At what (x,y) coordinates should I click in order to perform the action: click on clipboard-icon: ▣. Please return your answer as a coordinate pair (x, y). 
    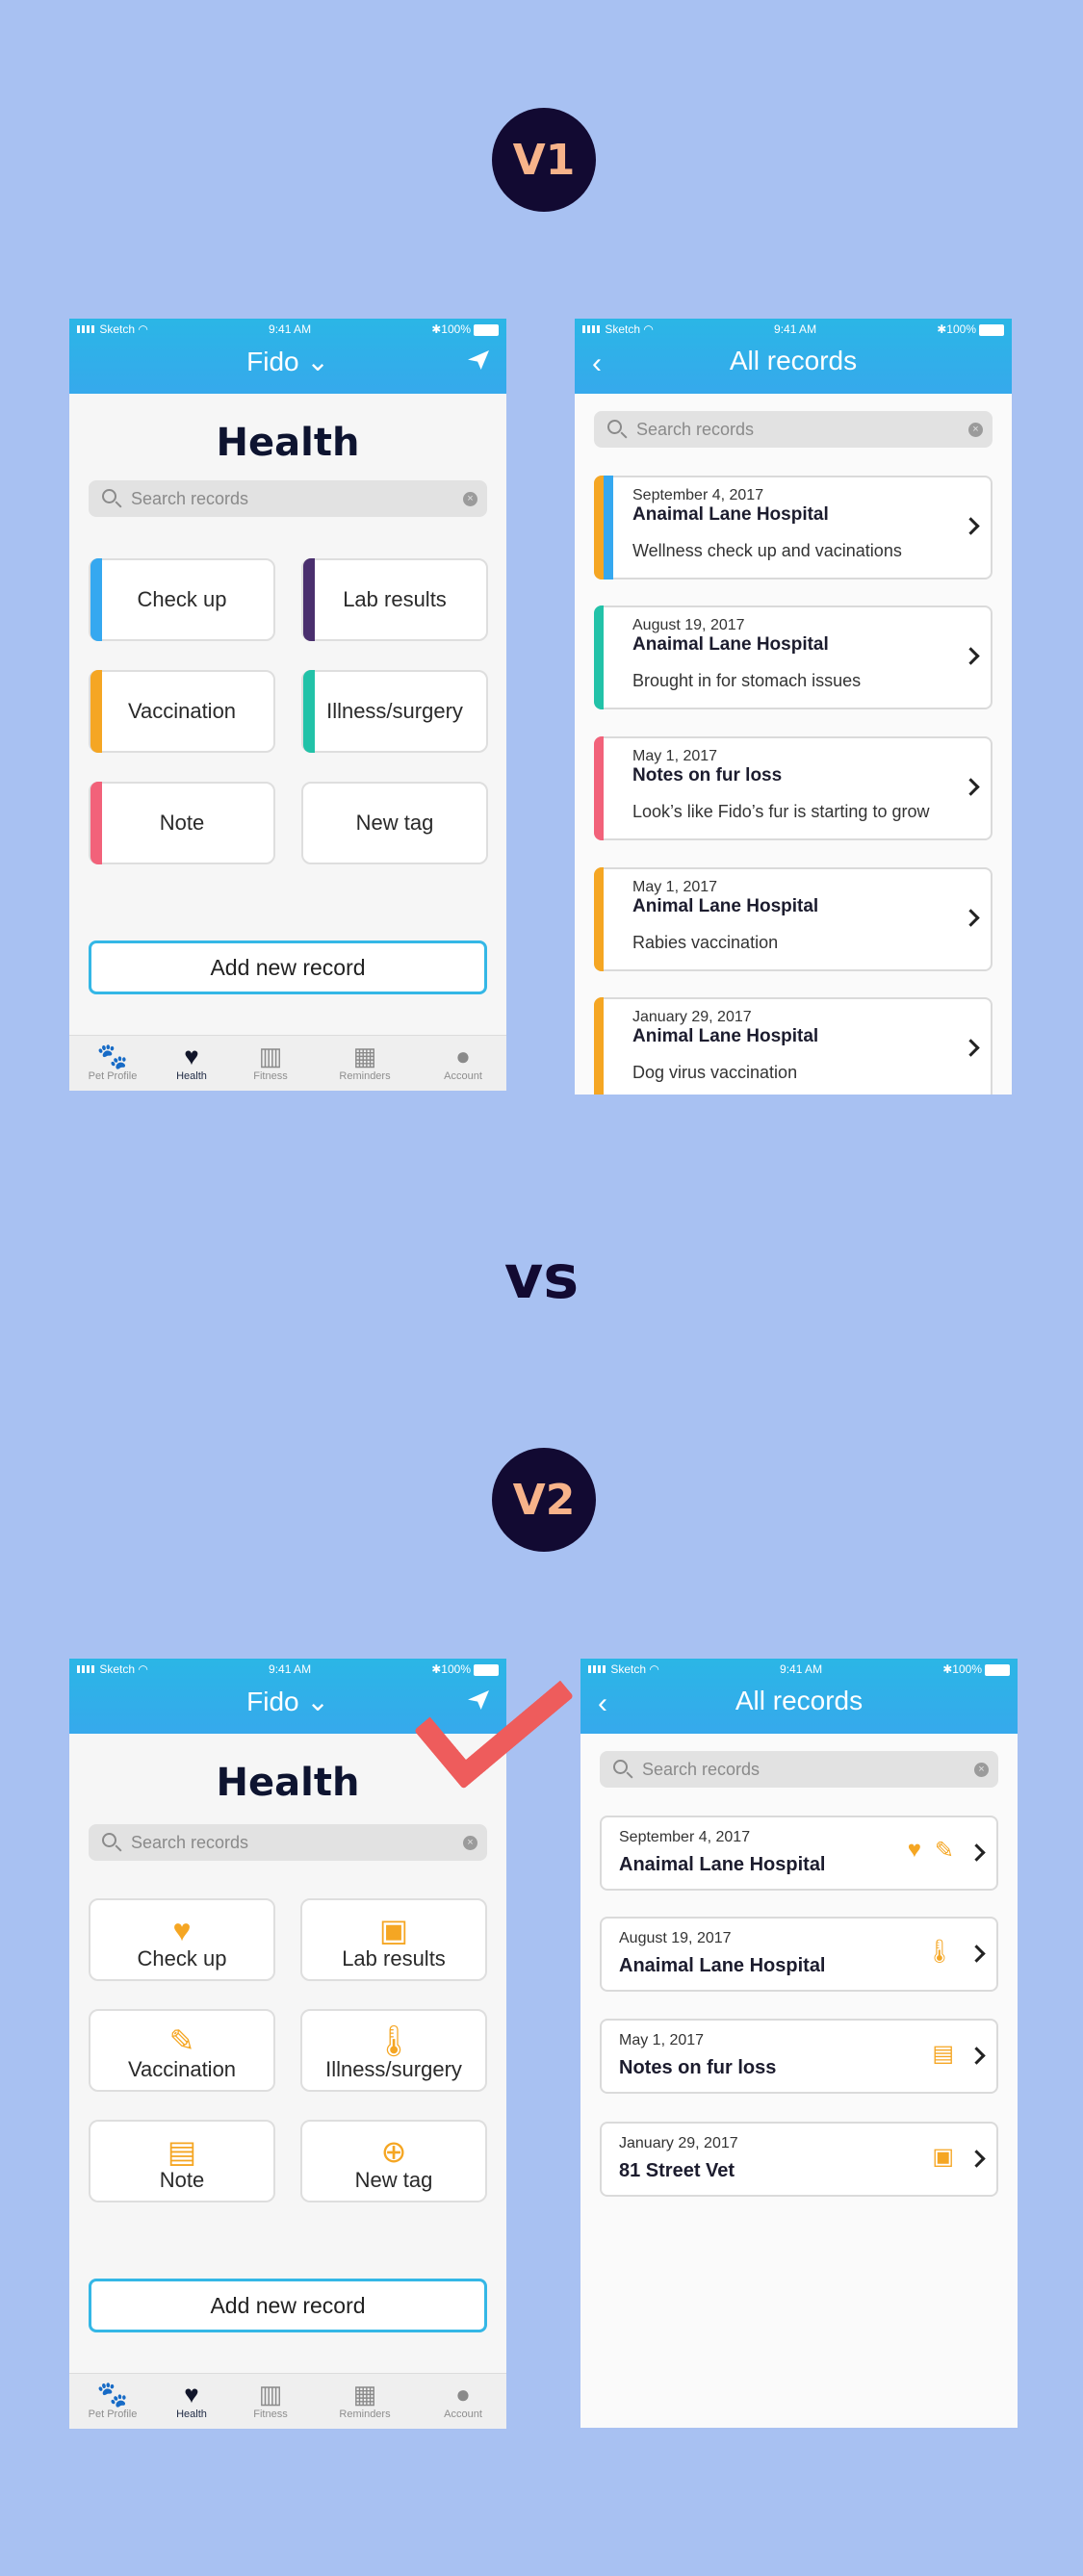
    Looking at the image, I should click on (393, 1930).